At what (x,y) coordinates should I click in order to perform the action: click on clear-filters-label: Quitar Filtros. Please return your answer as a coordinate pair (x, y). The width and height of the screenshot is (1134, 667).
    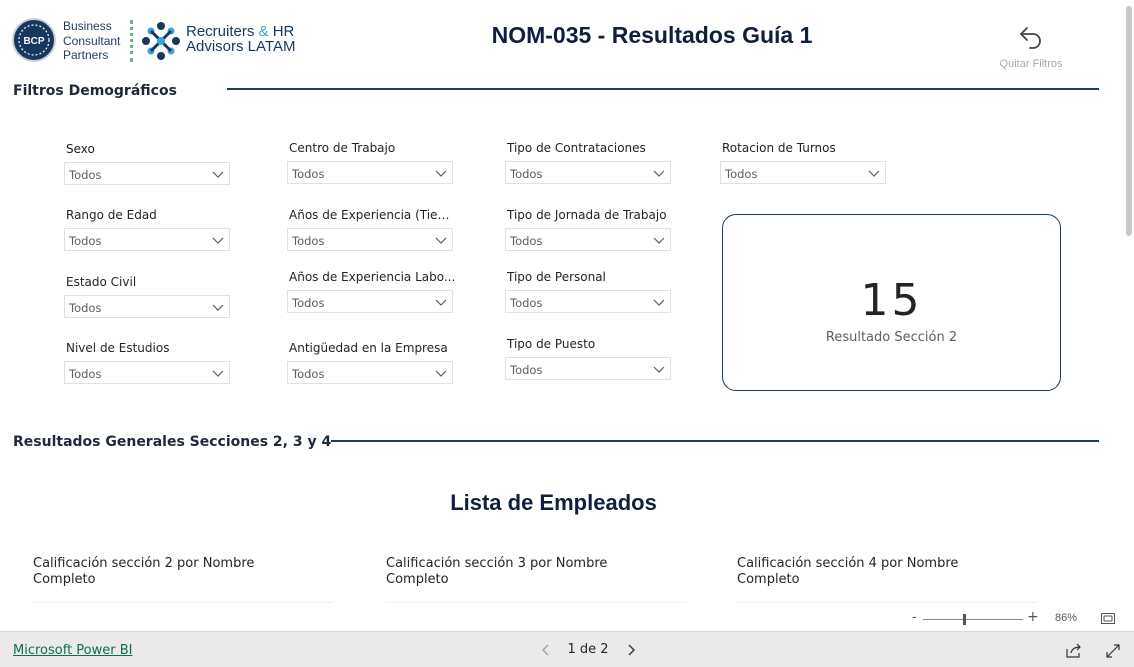
    Looking at the image, I should click on (1031, 64).